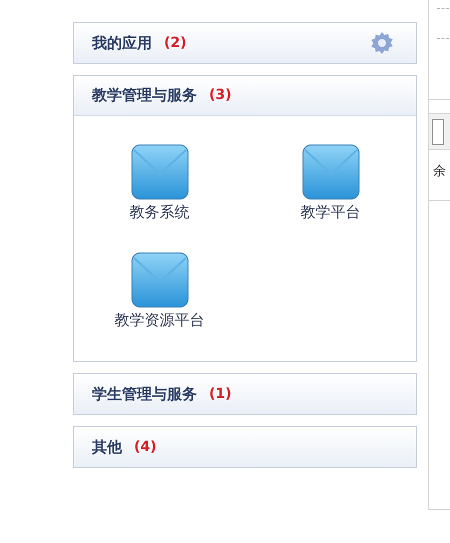 Image resolution: width=450 pixels, height=543 pixels. Describe the element at coordinates (220, 95) in the screenshot. I see `item-count: (3)` at that location.